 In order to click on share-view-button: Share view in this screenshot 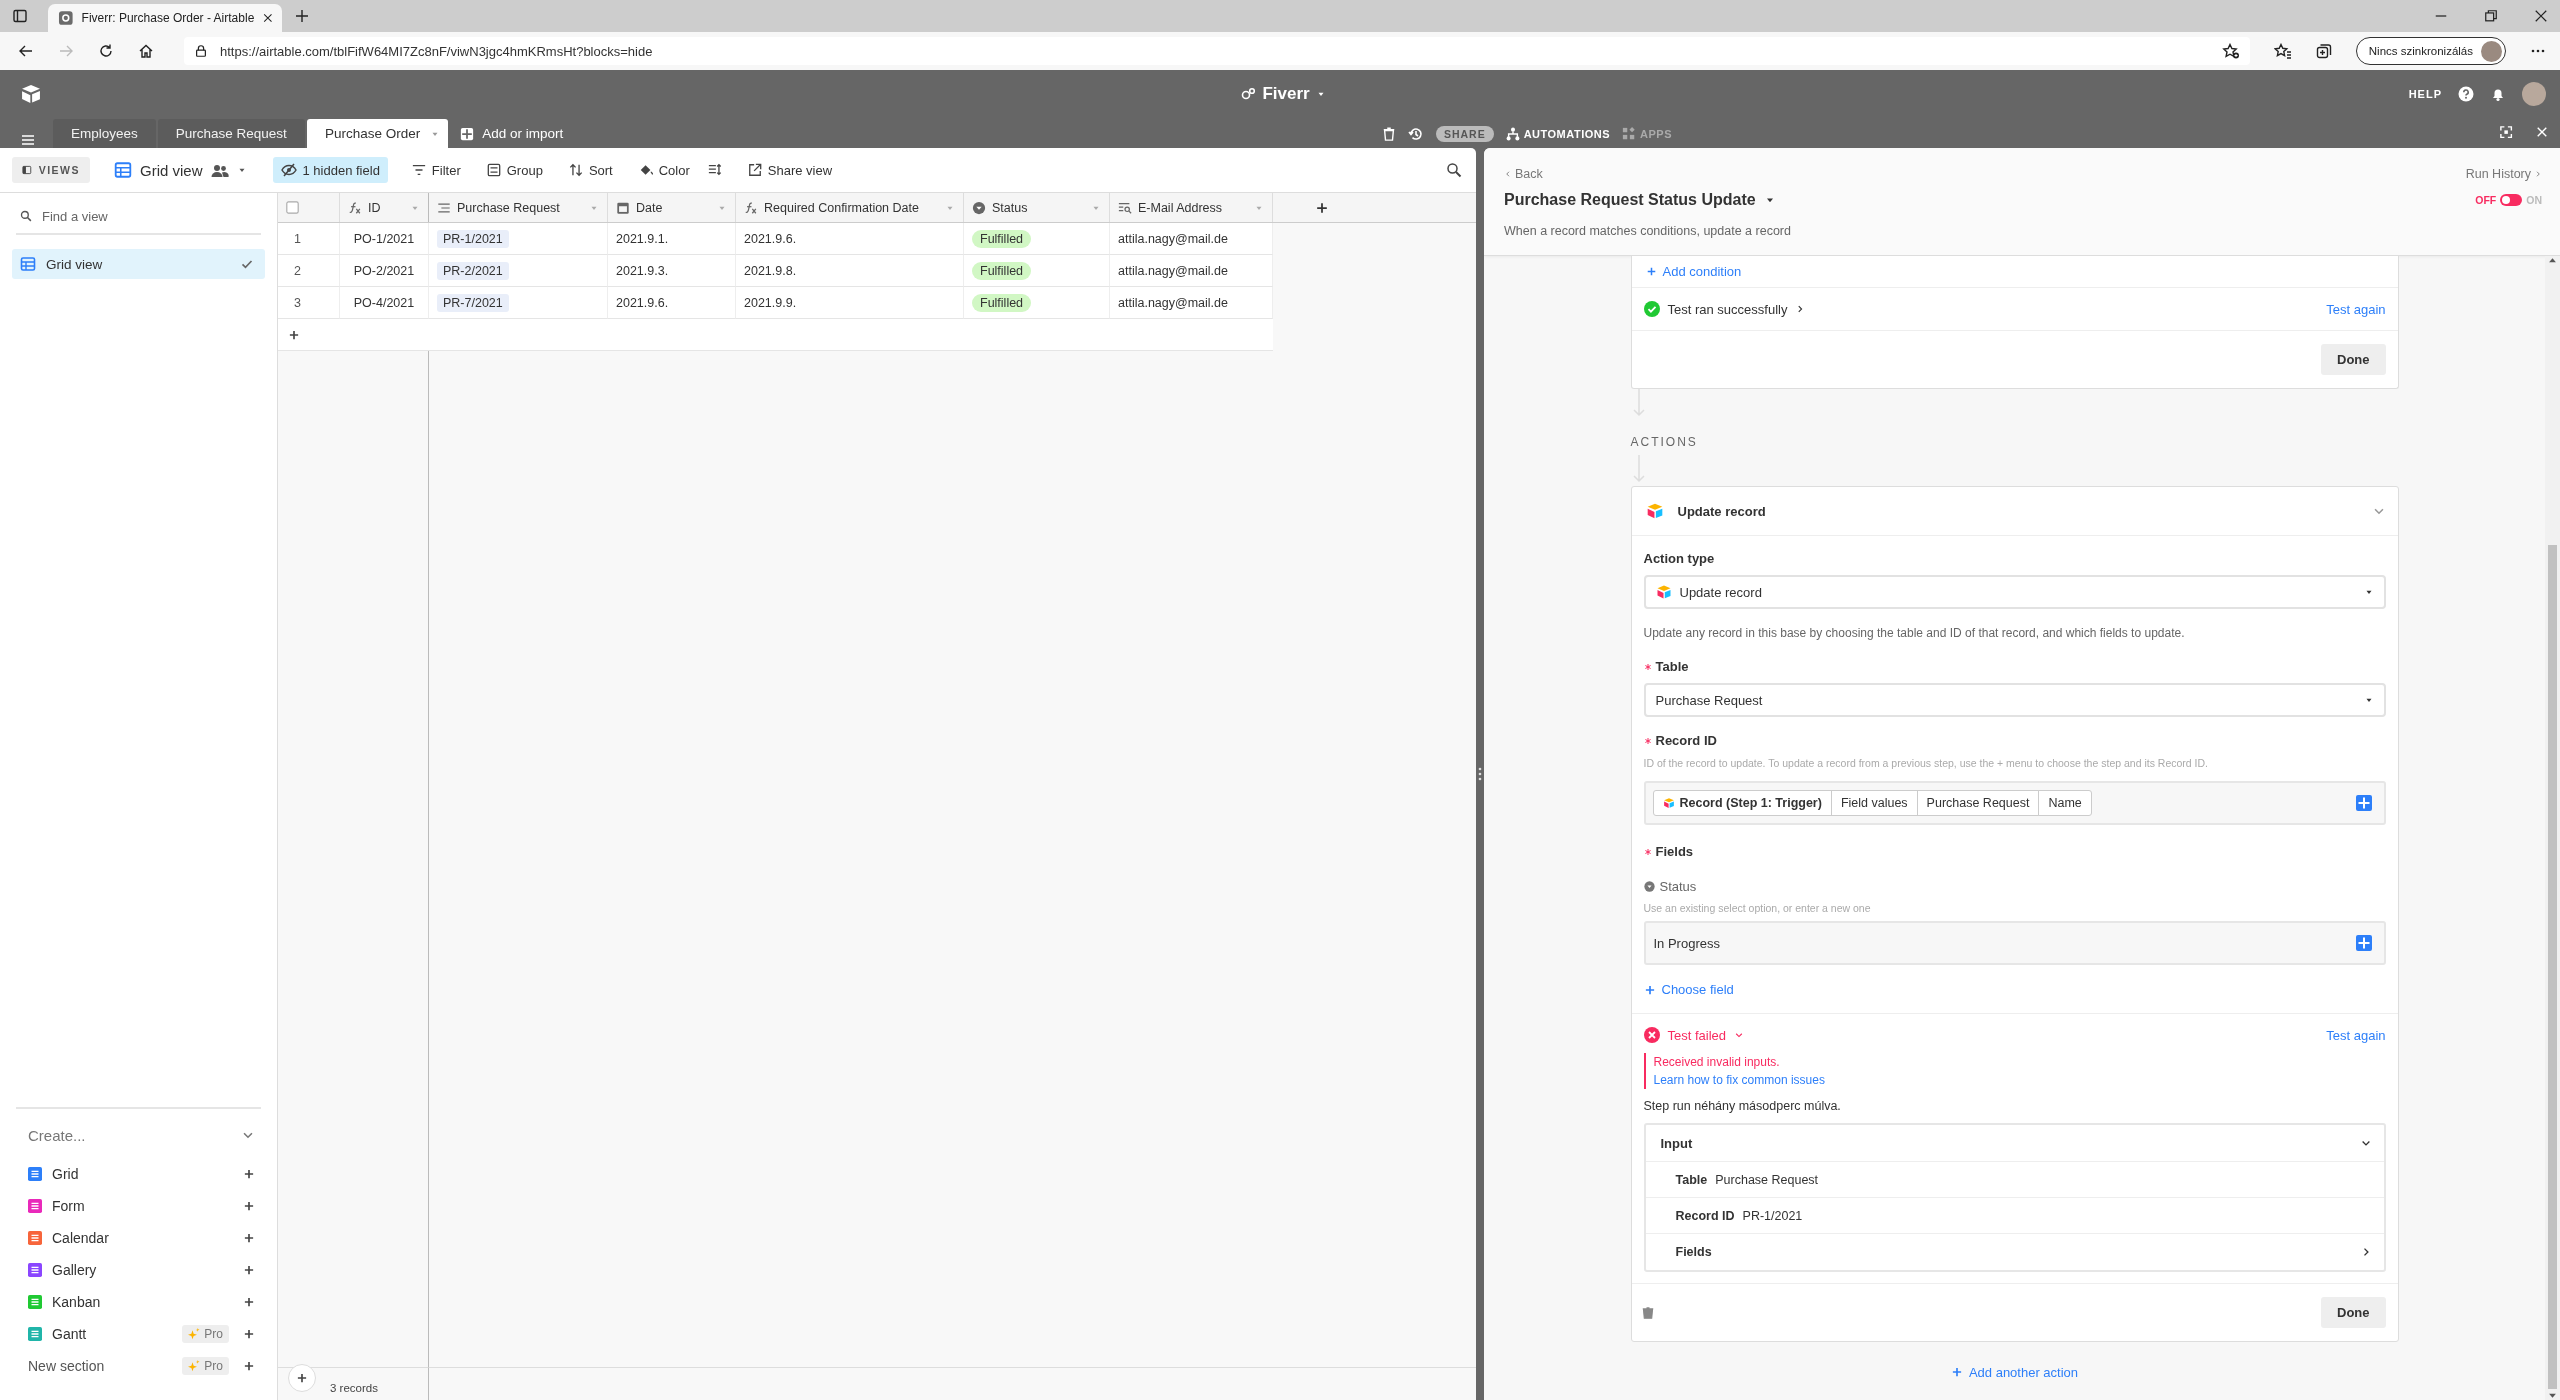, I will do `click(790, 170)`.